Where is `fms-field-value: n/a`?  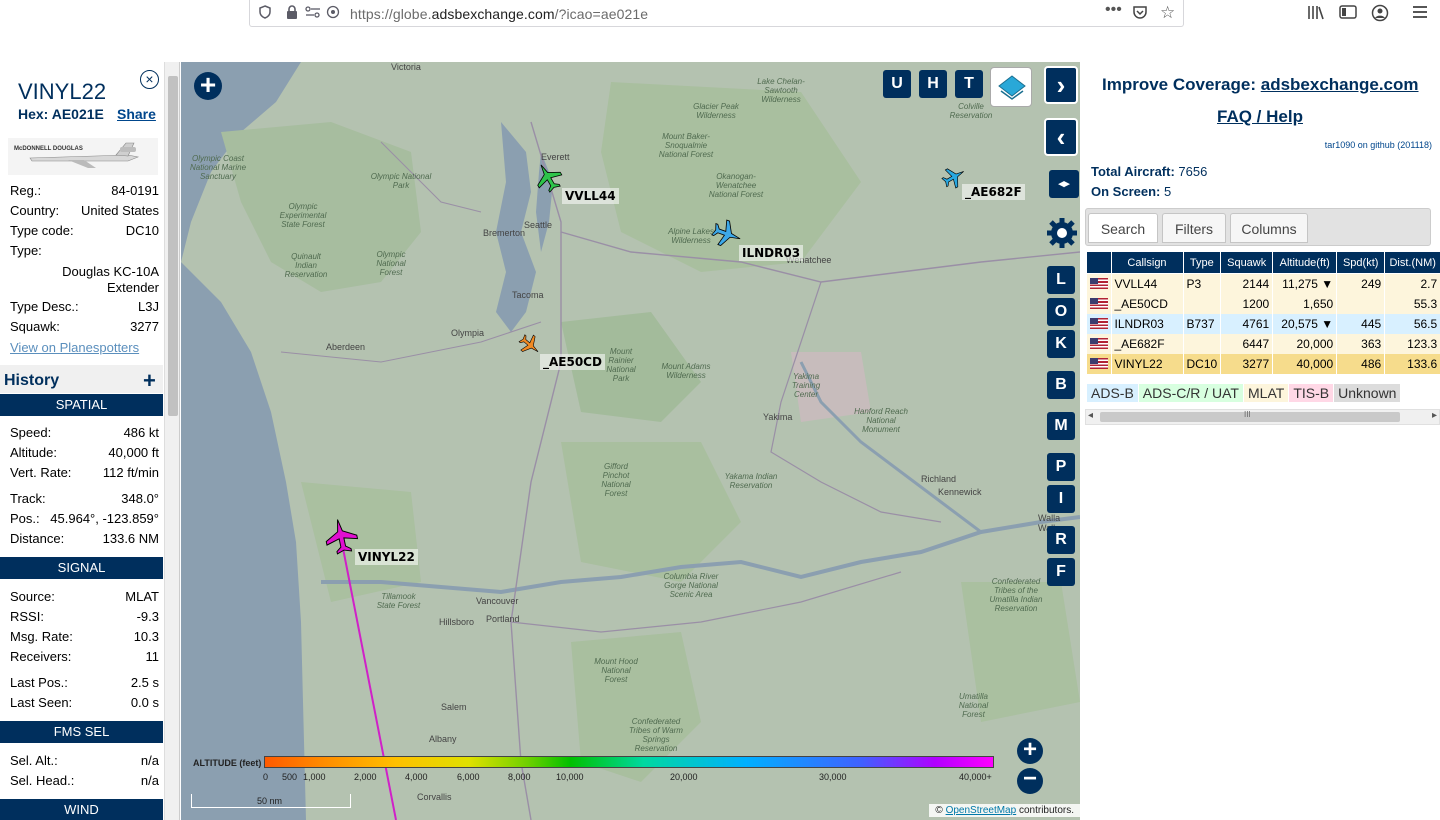 fms-field-value: n/a is located at coordinates (149, 760).